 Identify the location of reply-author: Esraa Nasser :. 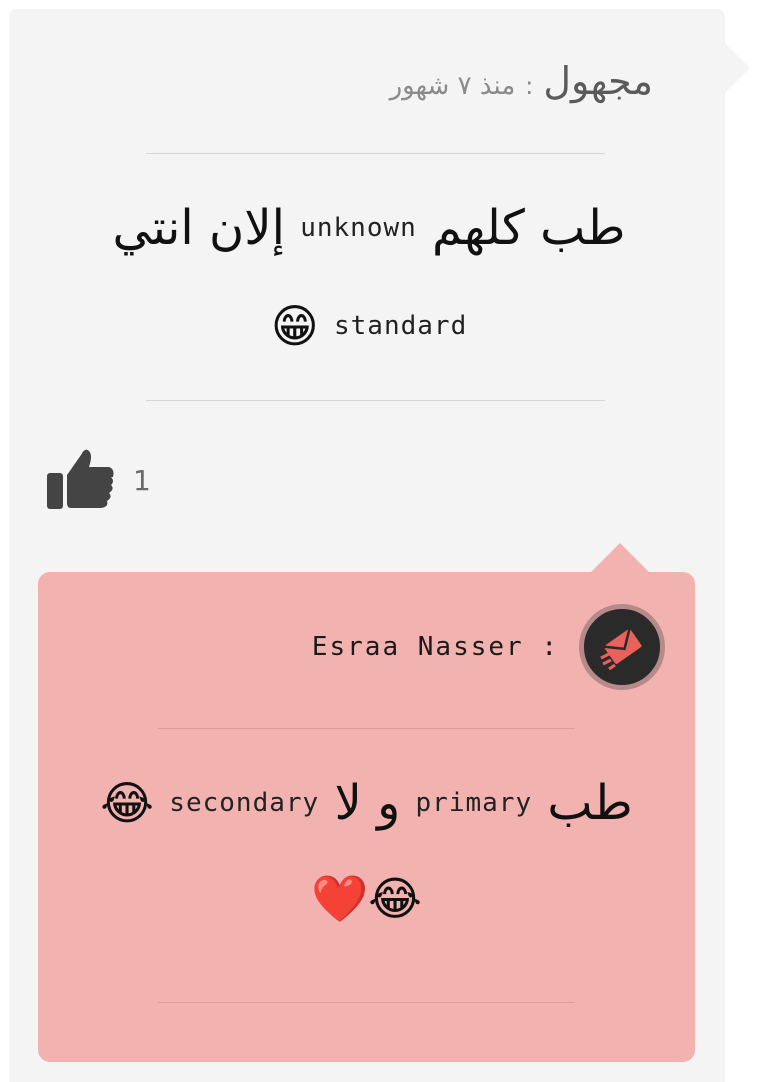
(435, 647).